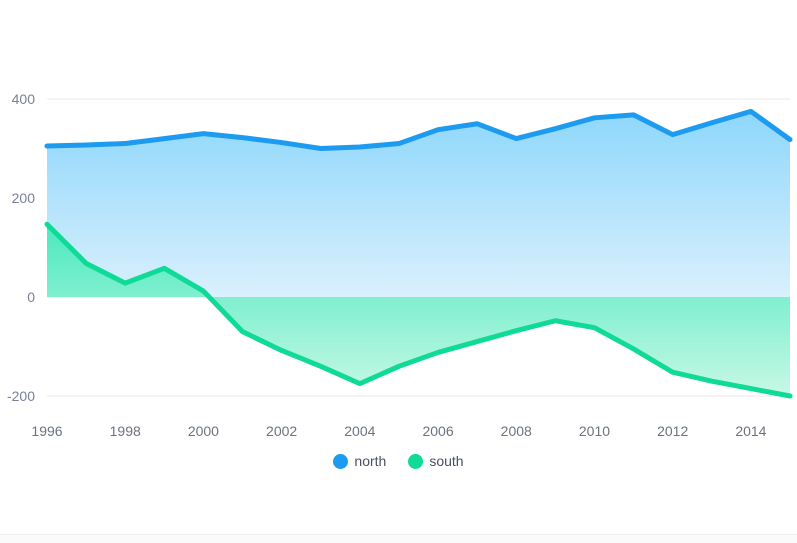 The image size is (797, 543). Describe the element at coordinates (398, 461) in the screenshot. I see `chart-legend: north south` at that location.